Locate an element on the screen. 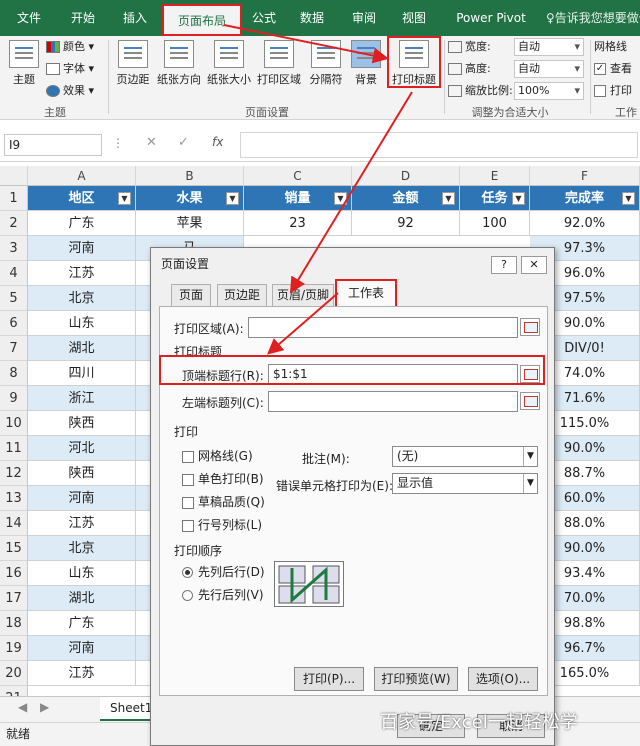 This screenshot has height=746, width=640. arrow-to-sheet-tab is located at coordinates (351, 192).